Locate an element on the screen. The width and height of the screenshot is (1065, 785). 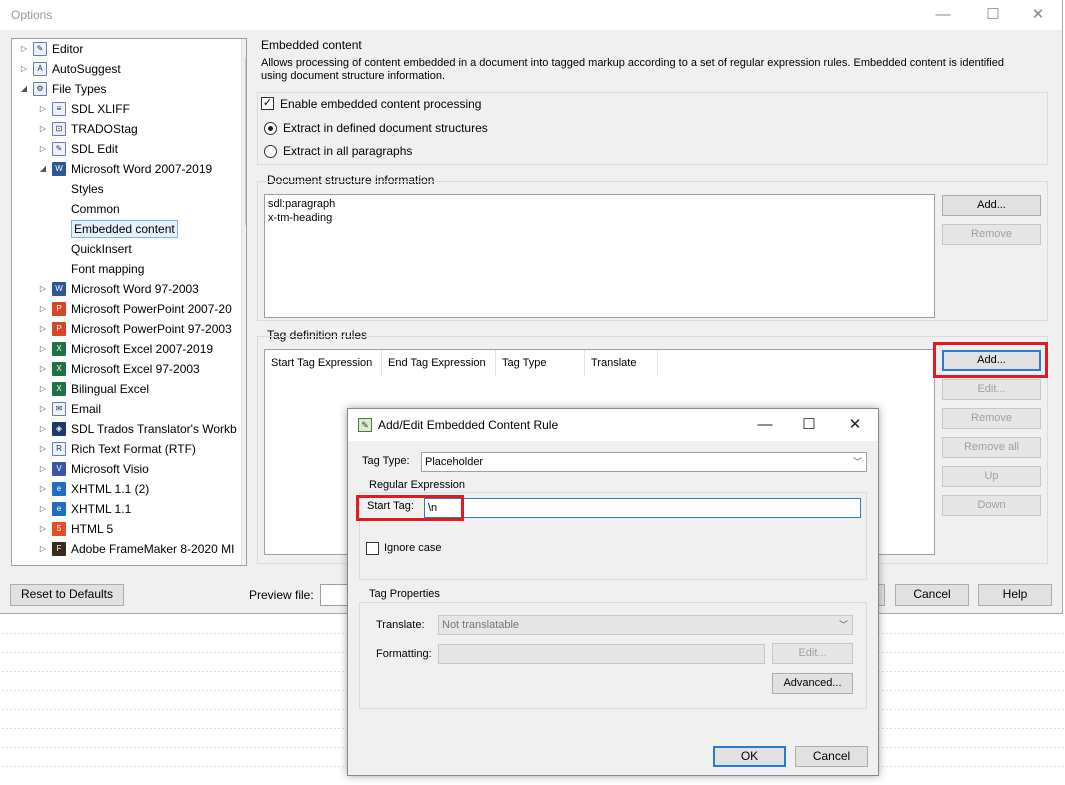
options-cancel-button: Cancel is located at coordinates (932, 595).